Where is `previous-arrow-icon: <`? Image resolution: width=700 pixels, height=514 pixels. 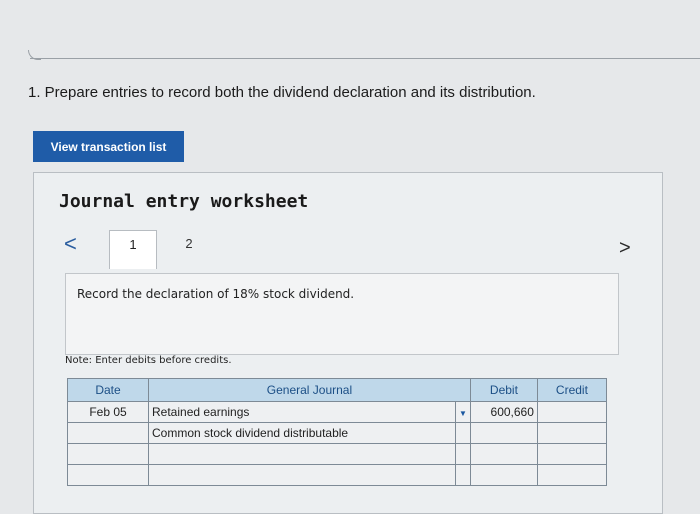 previous-arrow-icon: < is located at coordinates (70, 244).